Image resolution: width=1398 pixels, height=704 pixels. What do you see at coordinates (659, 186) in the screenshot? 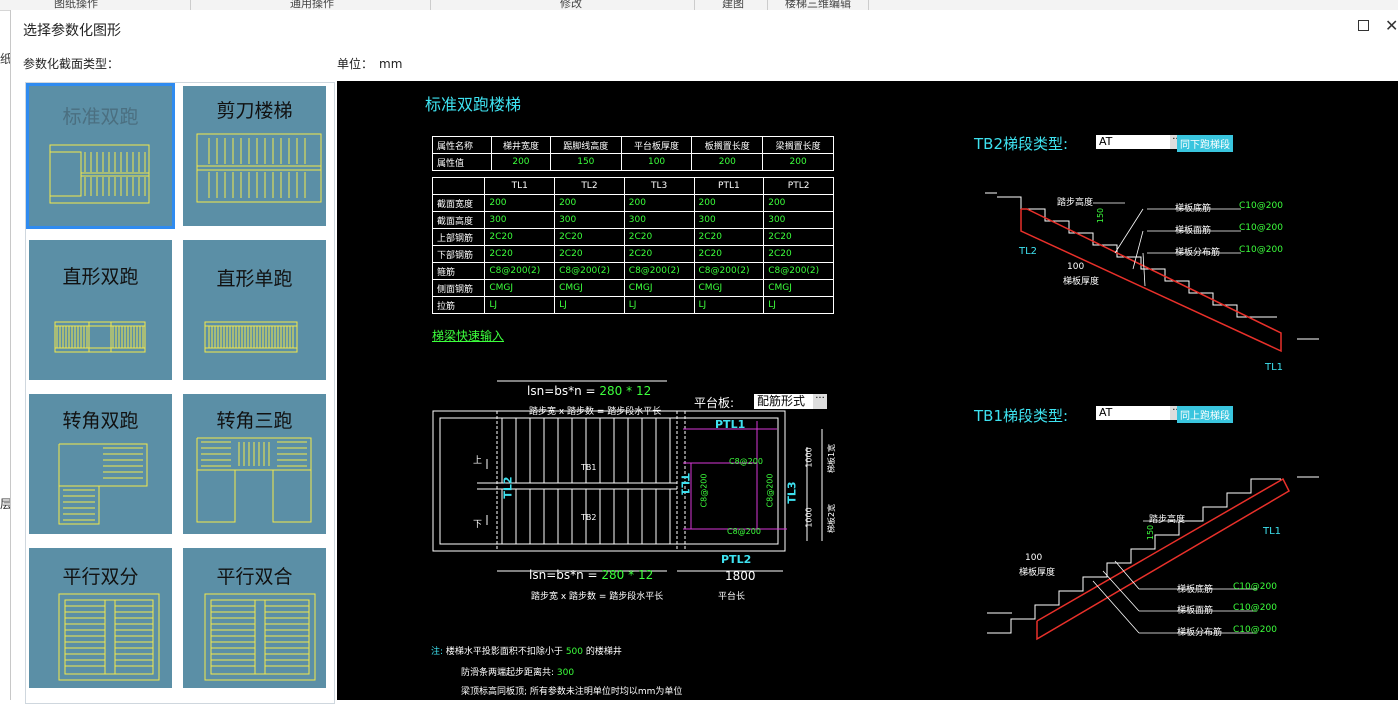
I see `table-header: TL3` at bounding box center [659, 186].